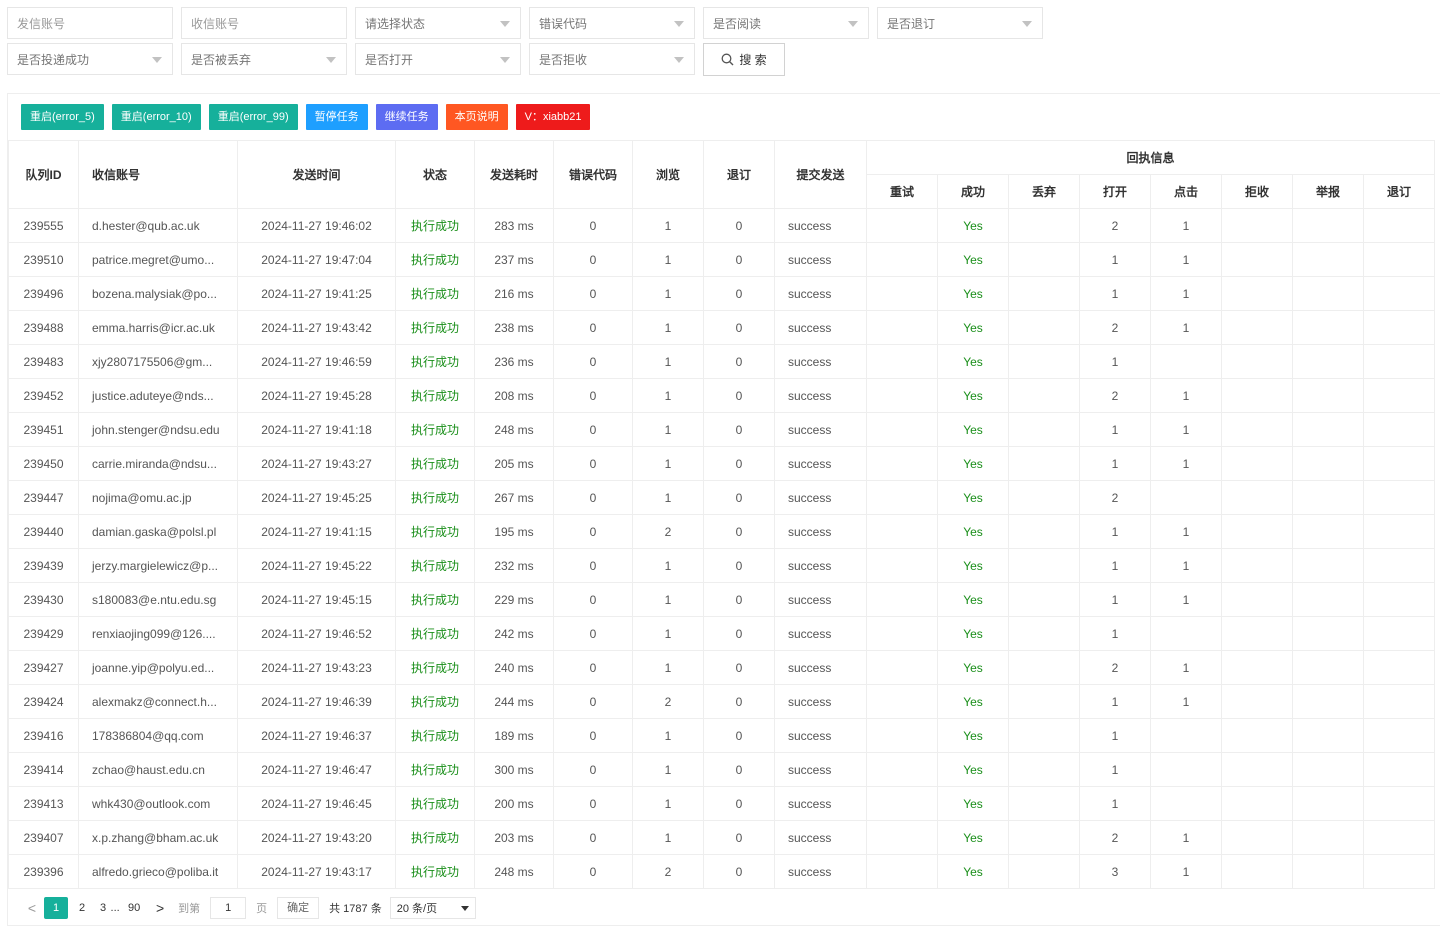 The height and width of the screenshot is (936, 1440). Describe the element at coordinates (1257, 191) in the screenshot. I see `col-header-reject: 拒收` at that location.